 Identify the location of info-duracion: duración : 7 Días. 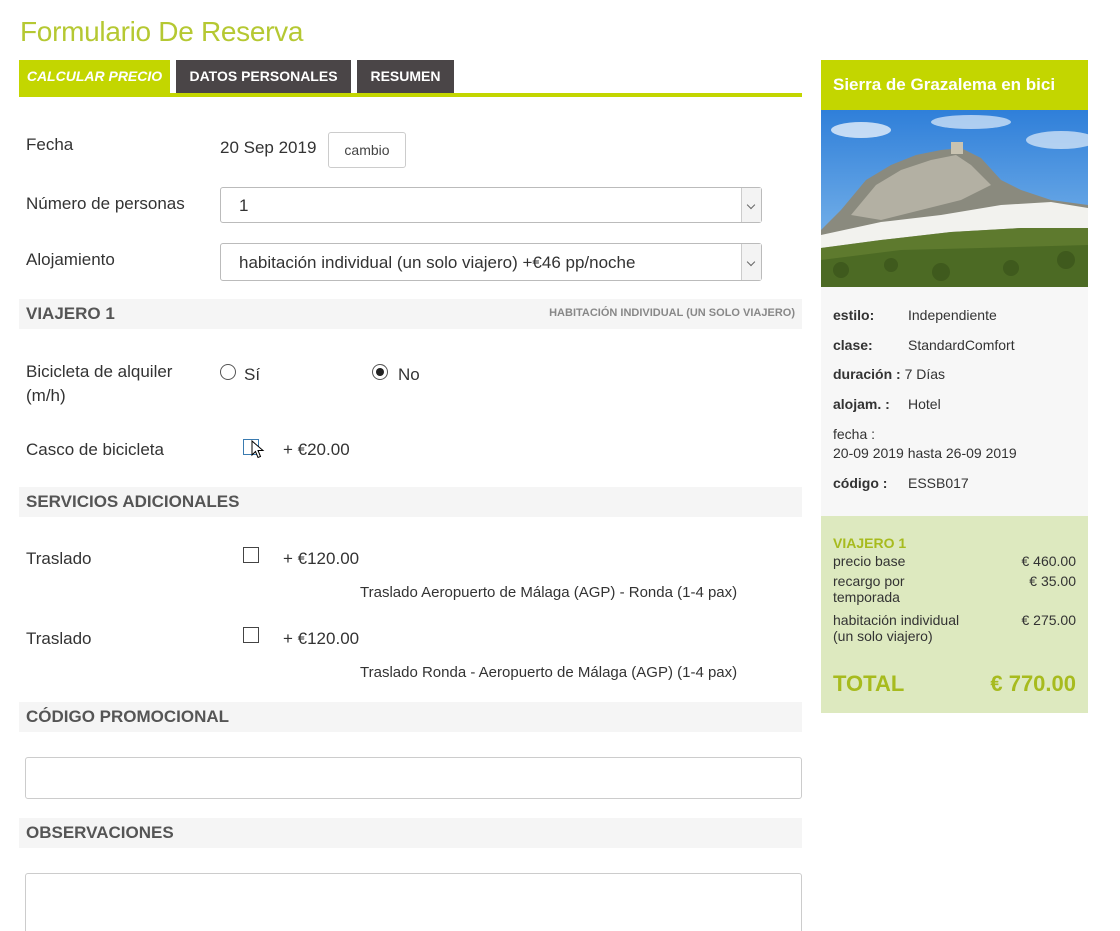
(889, 374).